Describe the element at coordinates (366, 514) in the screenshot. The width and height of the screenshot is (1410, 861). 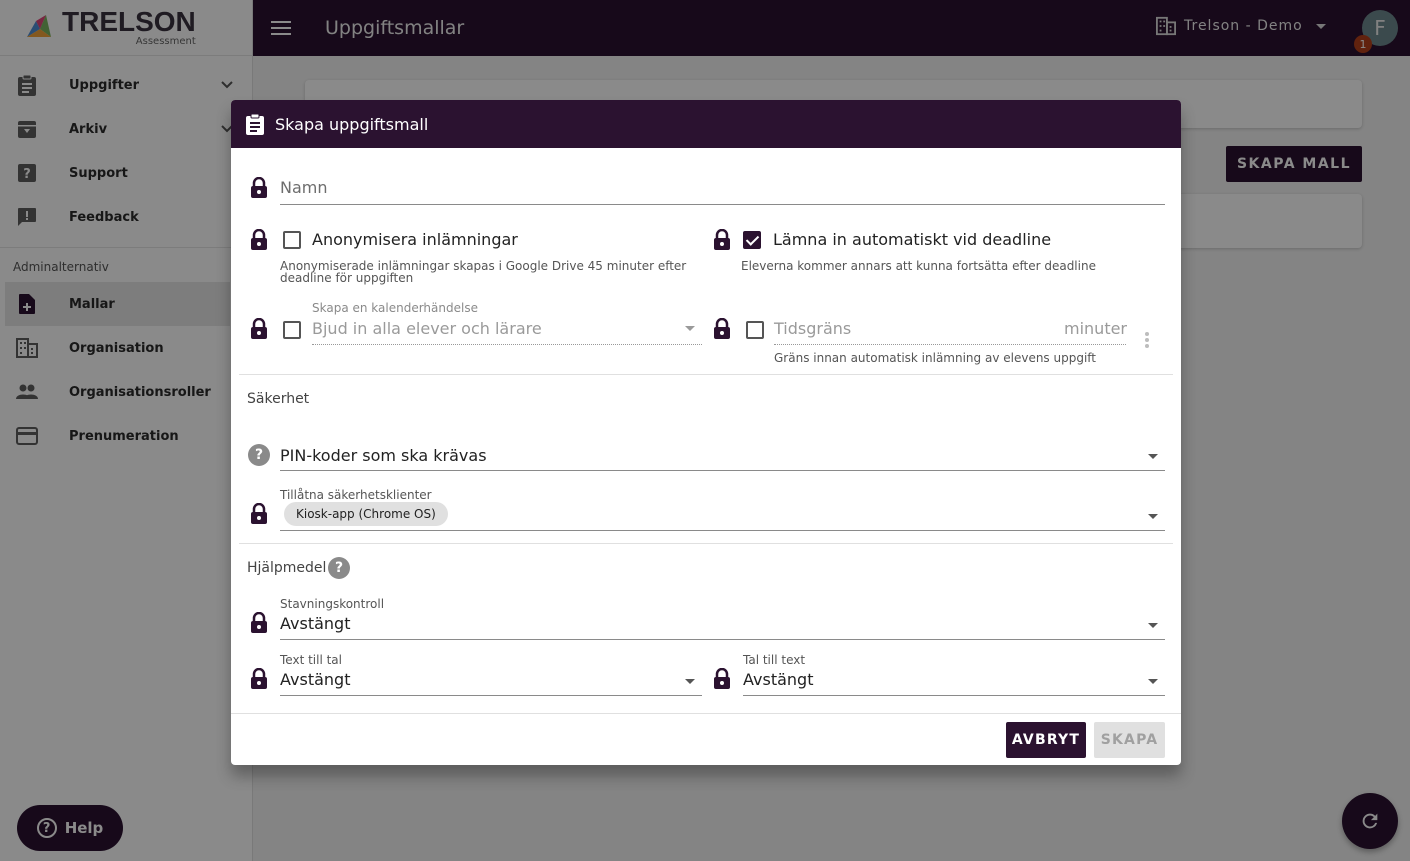
I see `security-client-chip: Kiosk-app (Chrome OS)` at that location.